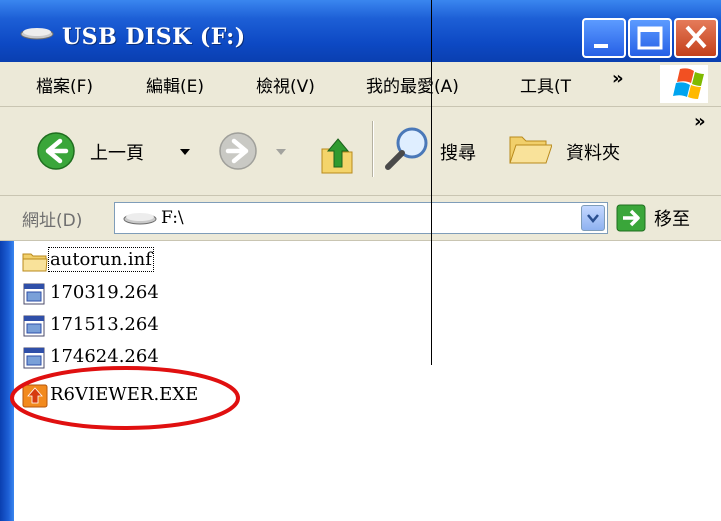  I want to click on menu-favorites: 我的最愛(A), so click(412, 84).